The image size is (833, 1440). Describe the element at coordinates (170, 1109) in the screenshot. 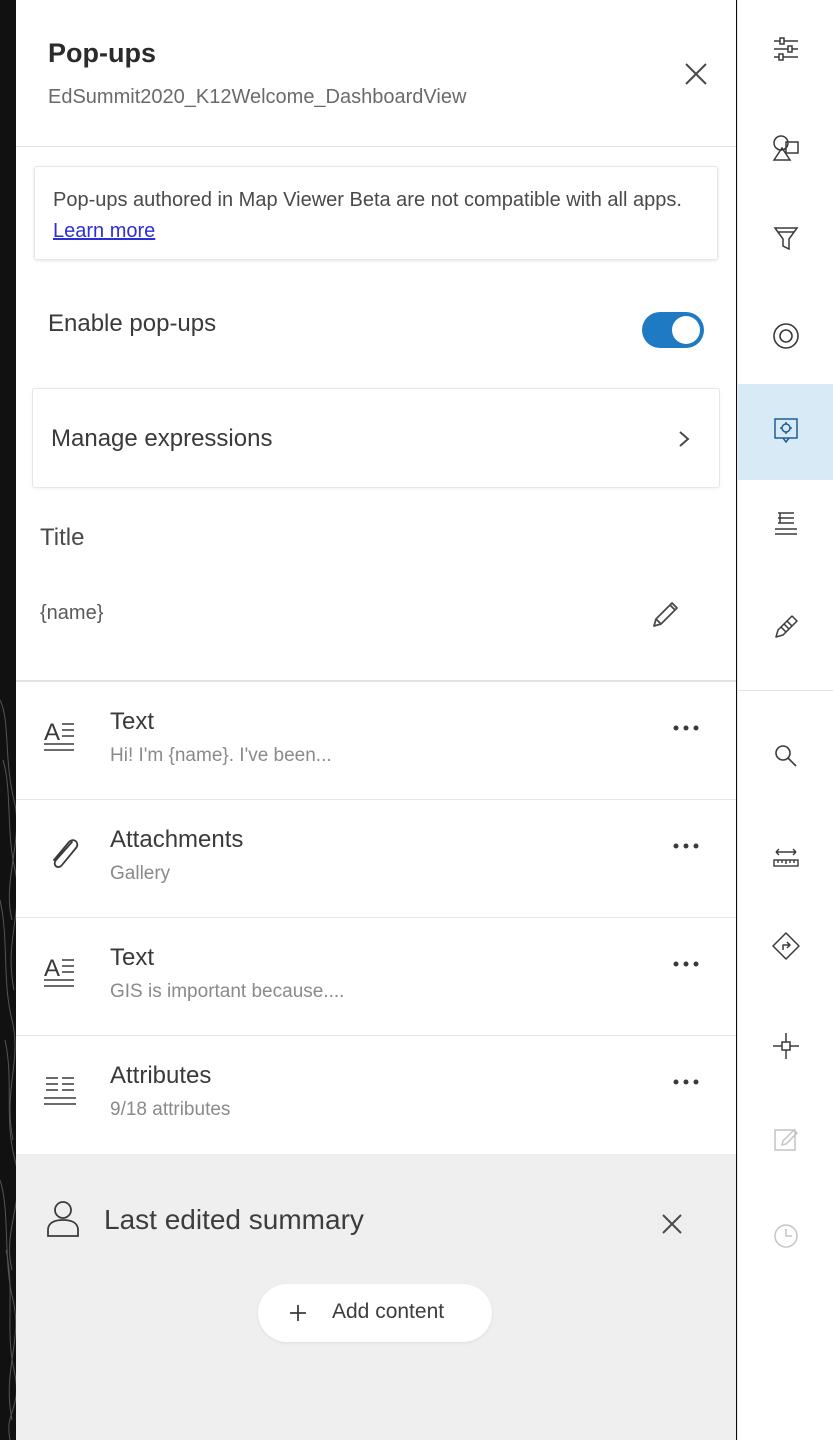

I see `content-item-desc: 9/18 attributes` at that location.